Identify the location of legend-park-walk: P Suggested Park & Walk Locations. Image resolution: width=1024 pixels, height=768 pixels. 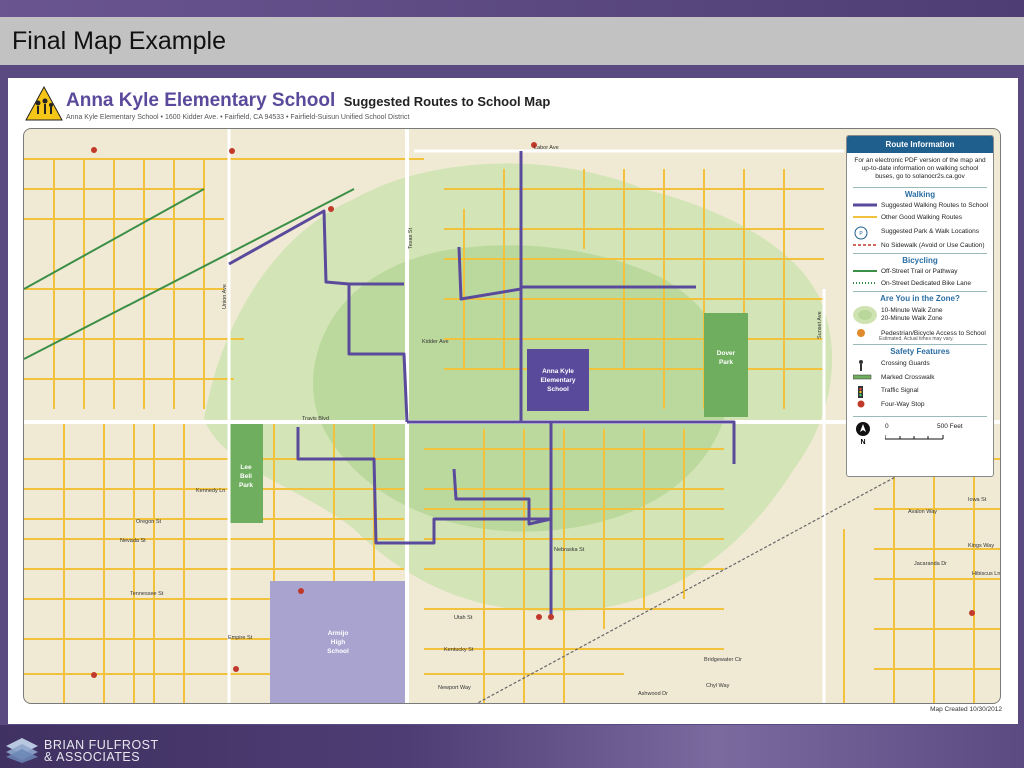
(920, 231).